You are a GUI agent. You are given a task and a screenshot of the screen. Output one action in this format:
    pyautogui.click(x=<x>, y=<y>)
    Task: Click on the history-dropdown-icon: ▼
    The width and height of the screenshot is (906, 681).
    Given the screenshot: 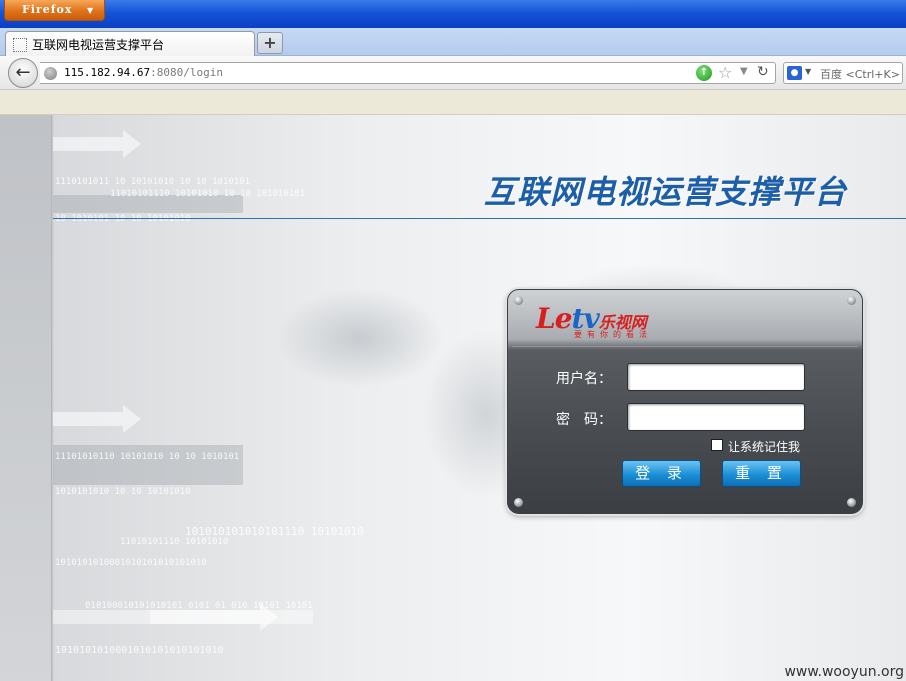 What is the action you would take?
    pyautogui.click(x=744, y=71)
    